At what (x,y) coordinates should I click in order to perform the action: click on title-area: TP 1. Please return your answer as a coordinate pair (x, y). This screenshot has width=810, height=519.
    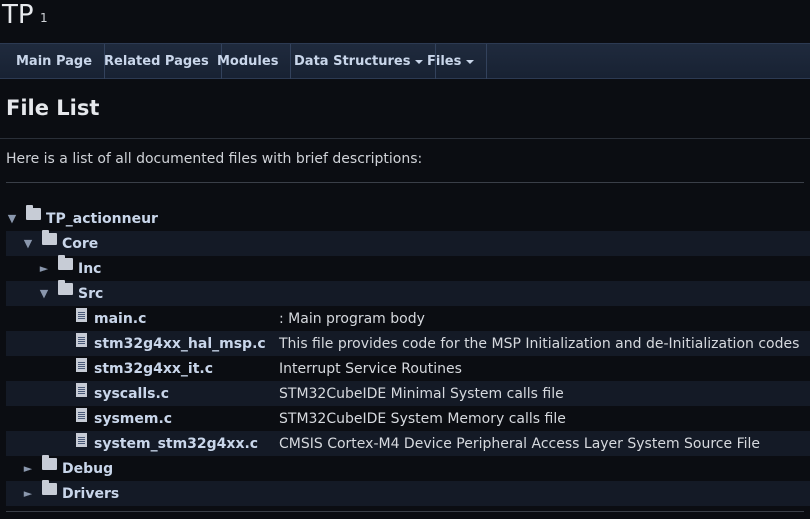
    Looking at the image, I should click on (405, 21).